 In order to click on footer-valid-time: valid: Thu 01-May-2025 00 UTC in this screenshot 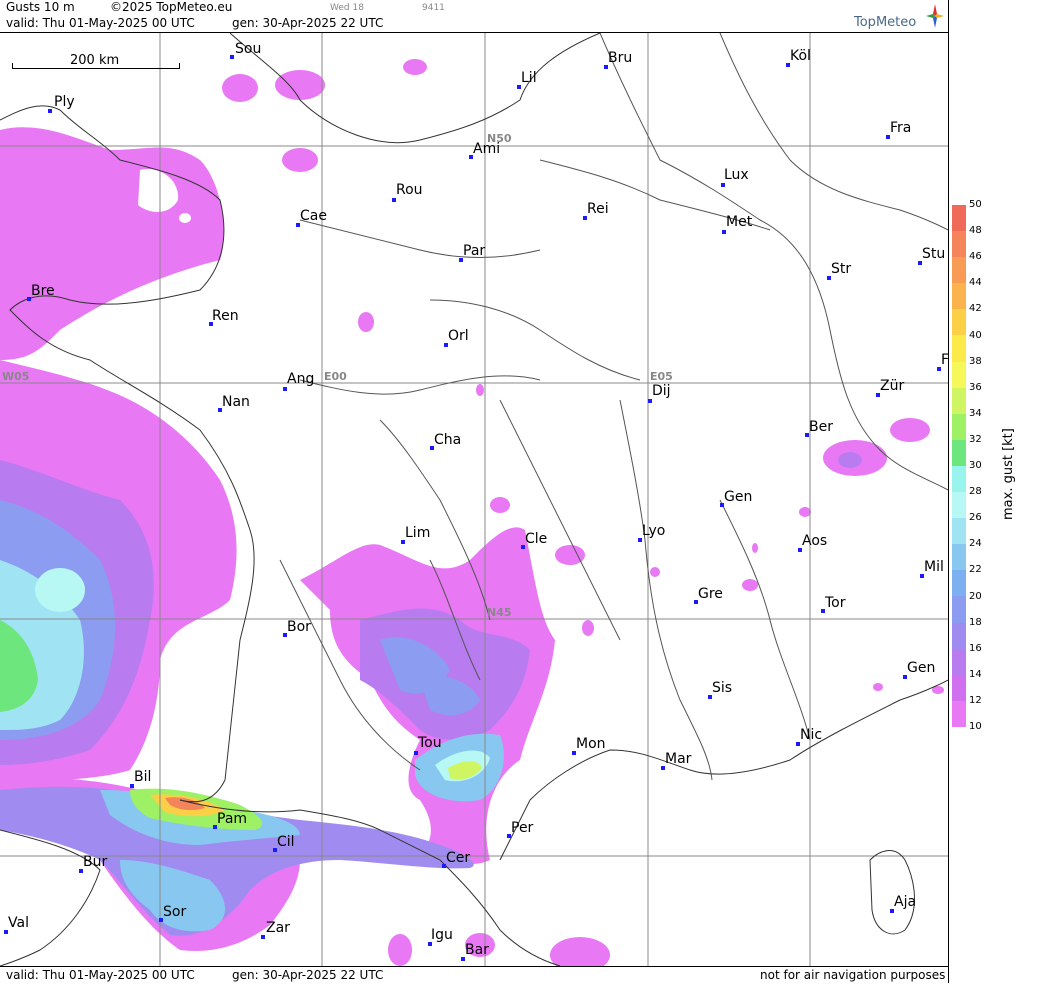, I will do `click(100, 975)`.